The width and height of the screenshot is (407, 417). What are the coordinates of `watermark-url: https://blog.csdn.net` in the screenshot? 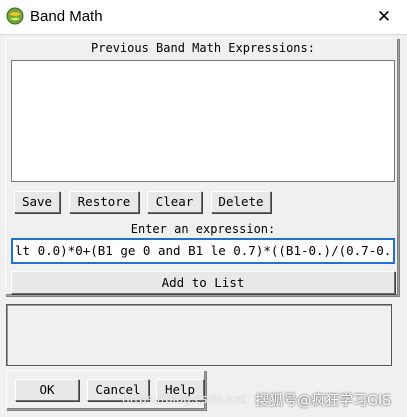 It's located at (184, 399).